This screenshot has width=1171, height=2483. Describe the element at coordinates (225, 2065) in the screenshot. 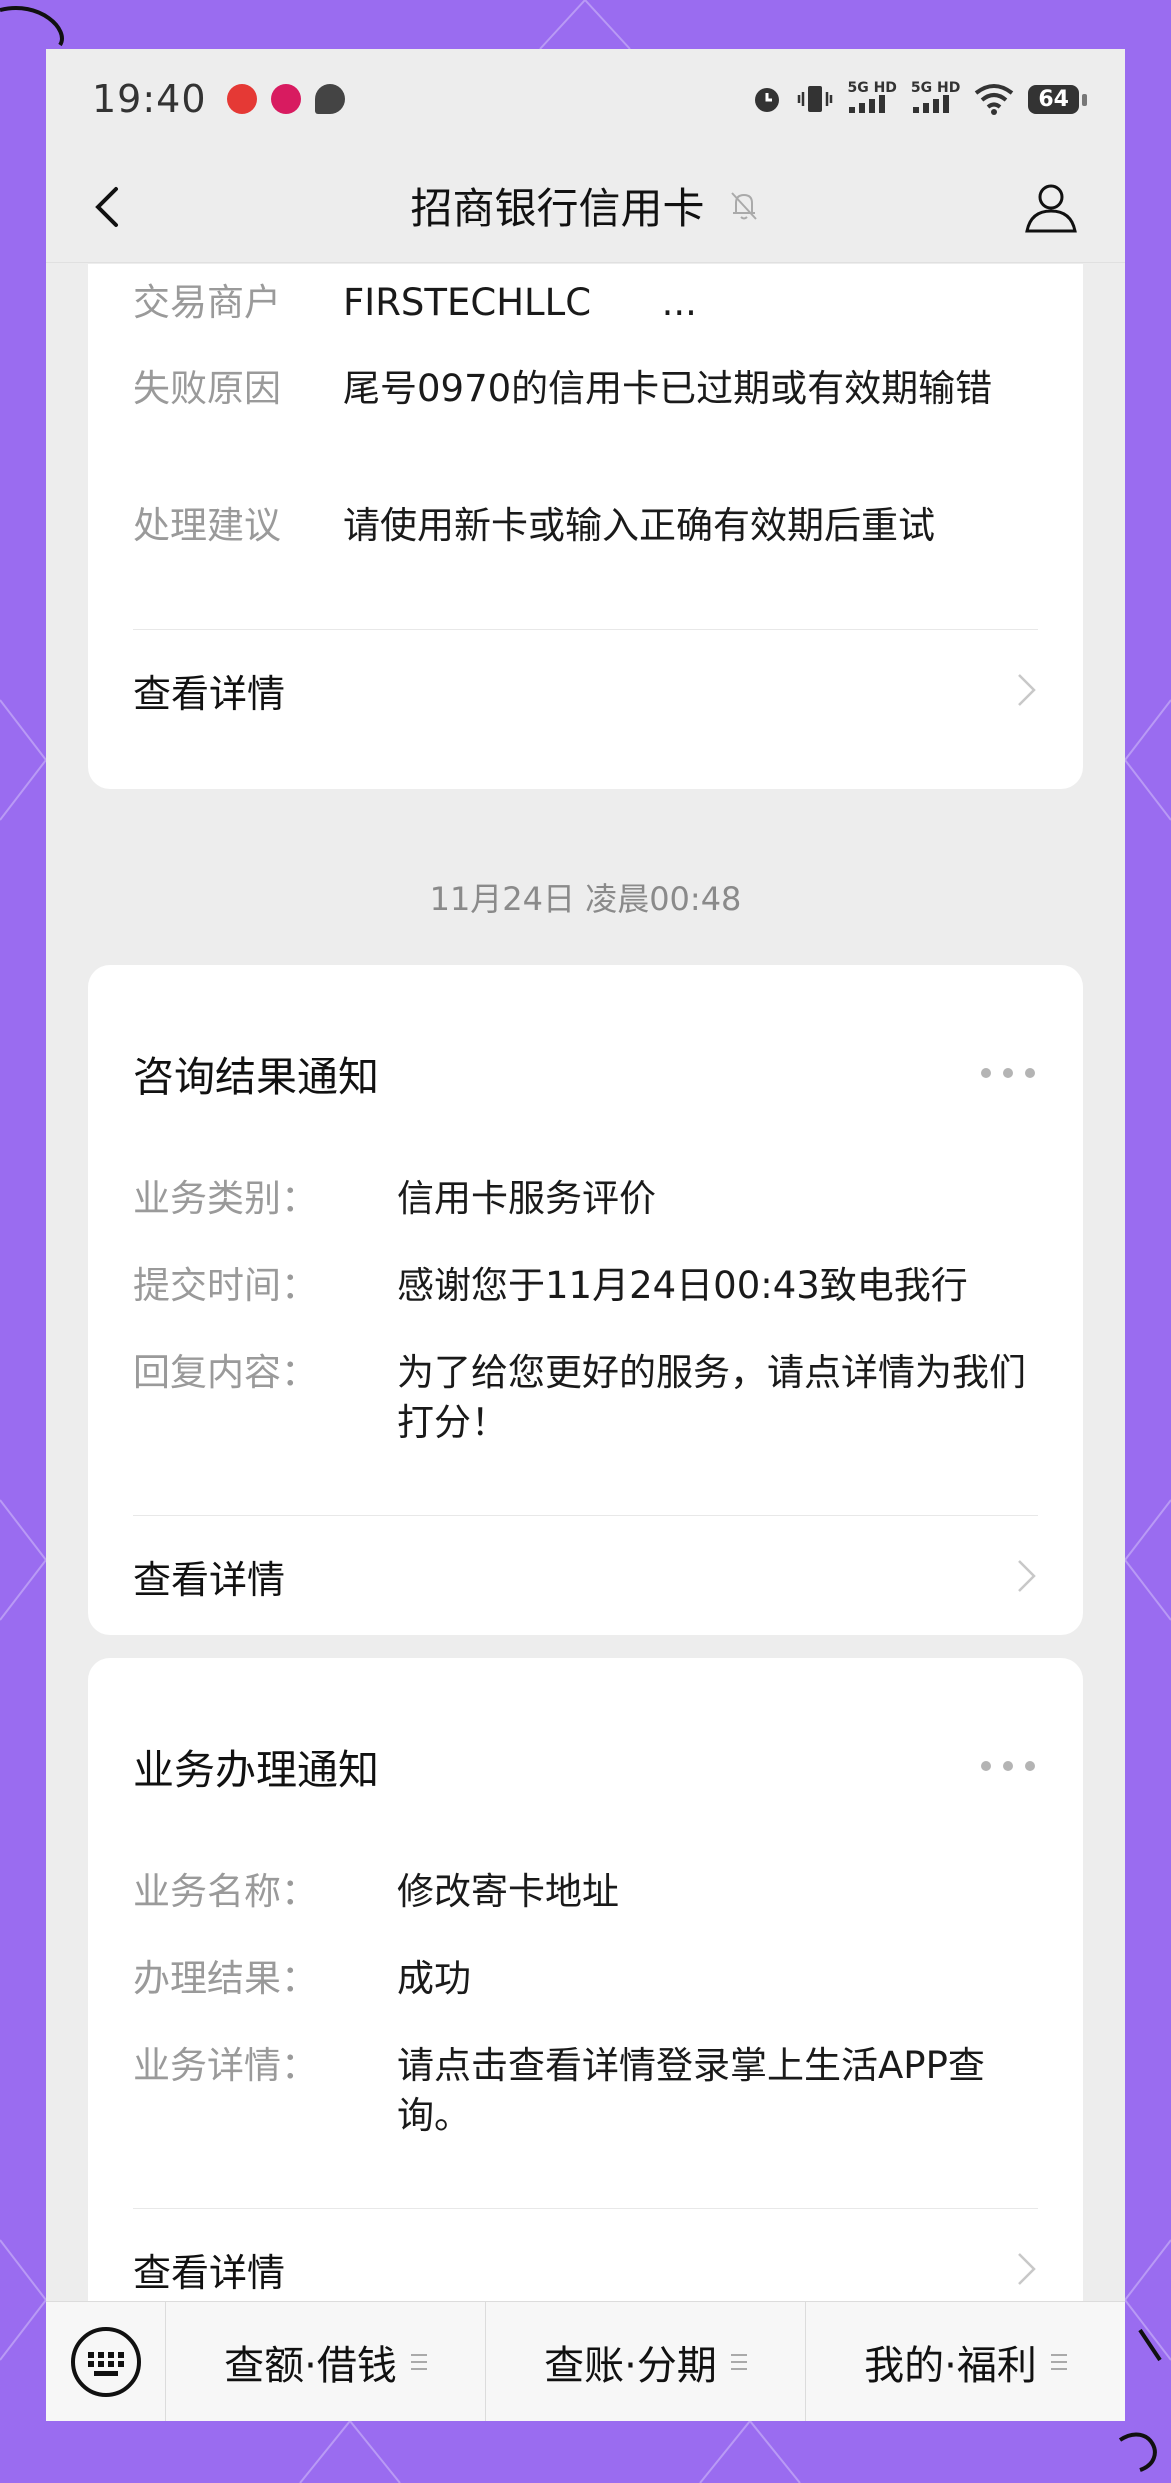

I see `row-label: 业务详情：` at that location.